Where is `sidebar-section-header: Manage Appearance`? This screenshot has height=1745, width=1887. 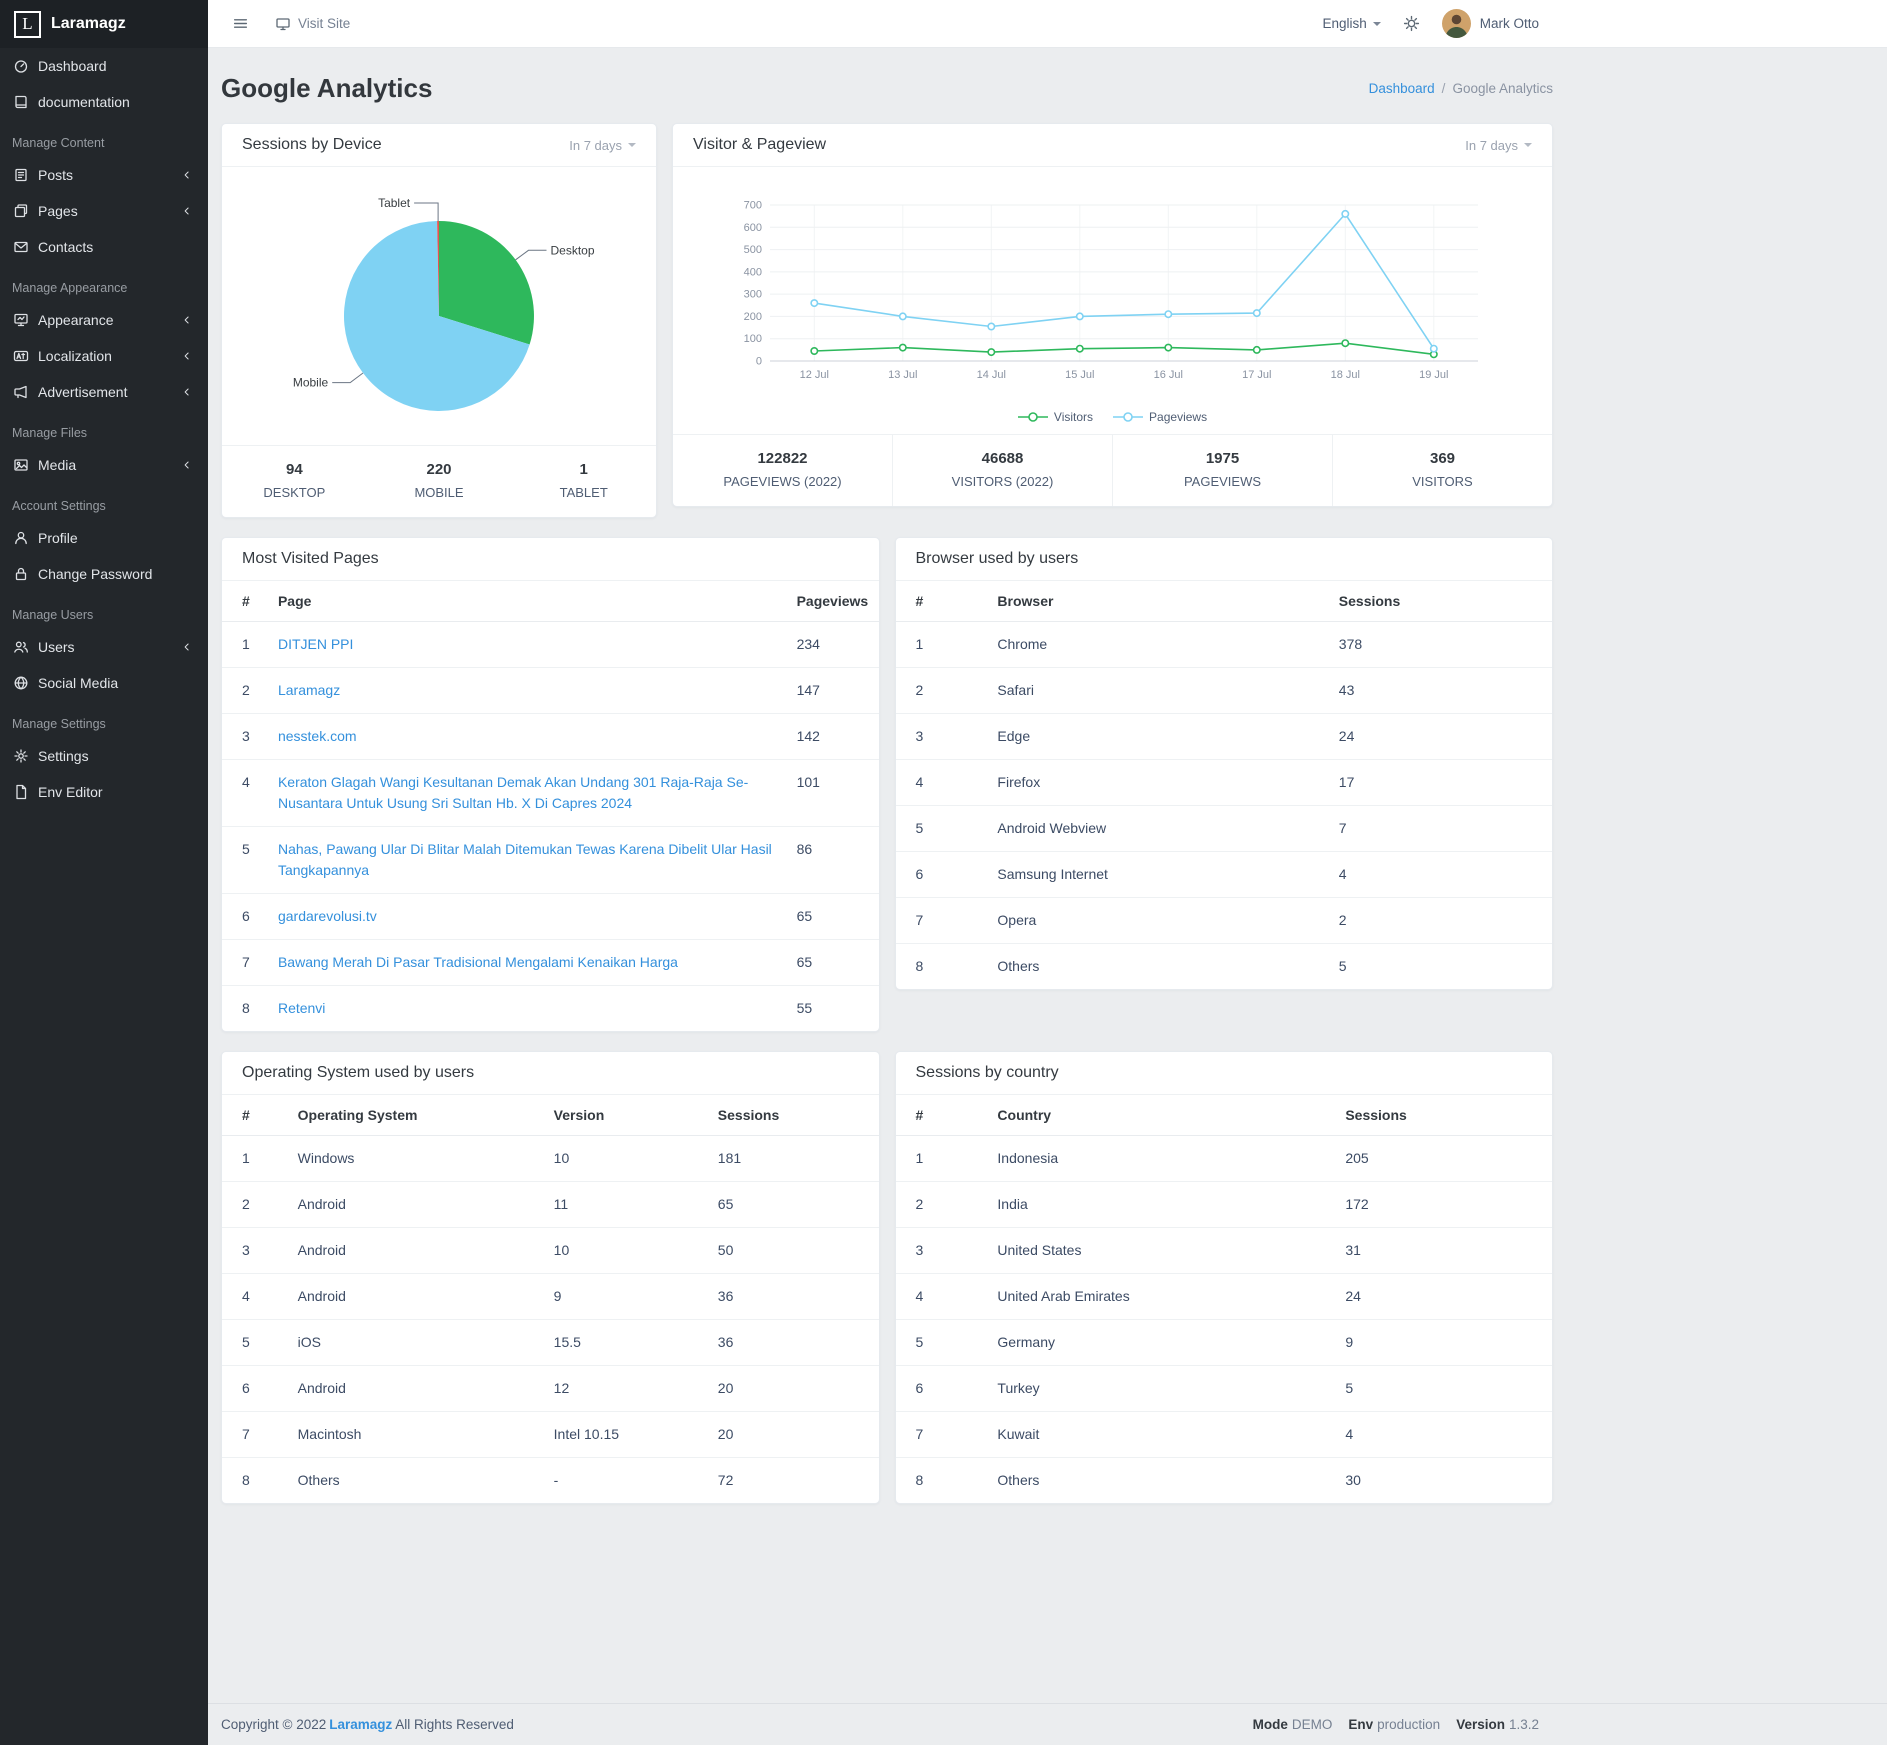 sidebar-section-header: Manage Appearance is located at coordinates (70, 288).